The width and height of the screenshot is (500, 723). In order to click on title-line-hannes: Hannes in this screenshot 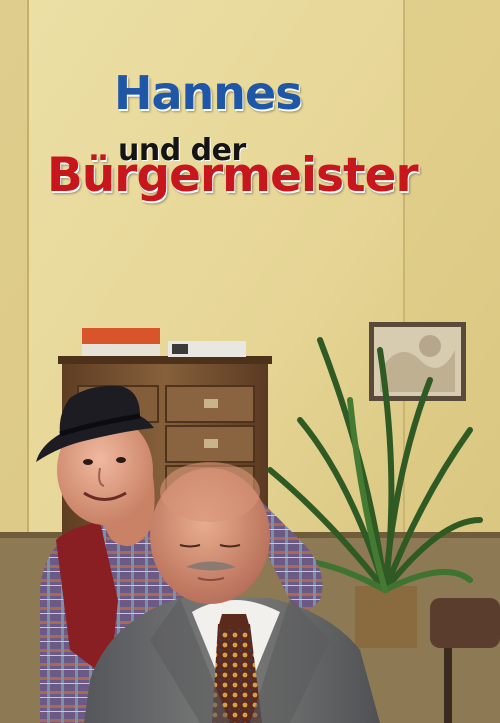, I will do `click(208, 93)`.